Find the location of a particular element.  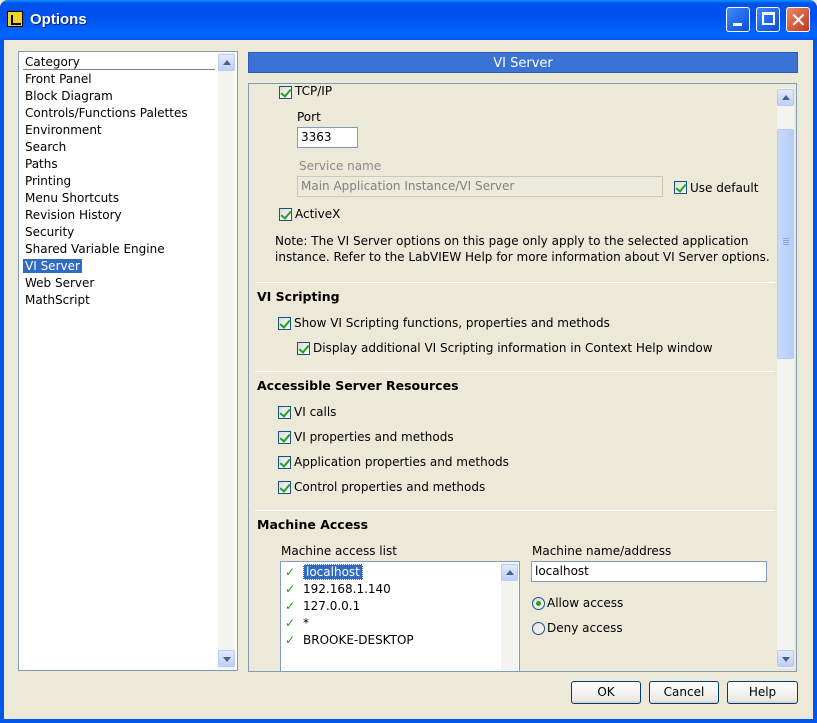

category-item-label: MathScript is located at coordinates (57, 300).